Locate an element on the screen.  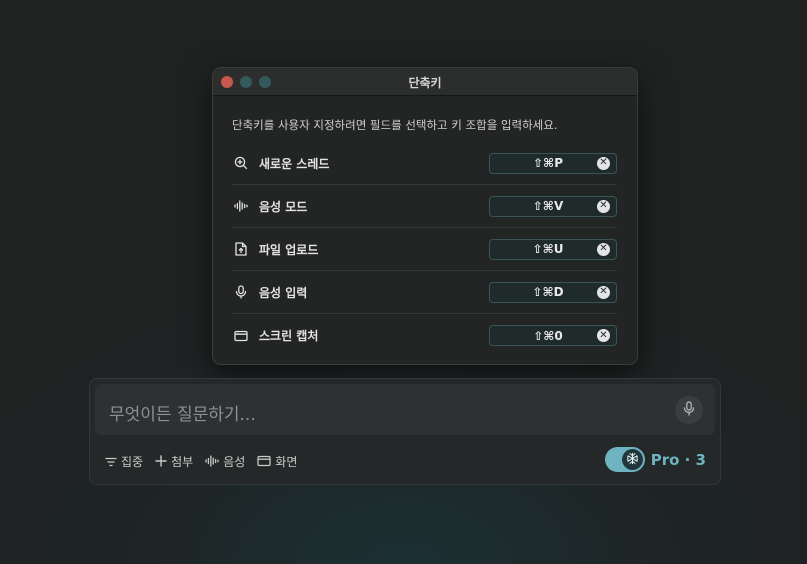
shortcut-row: 파일 업로드 ⇧⌘U ✕ is located at coordinates (424, 249).